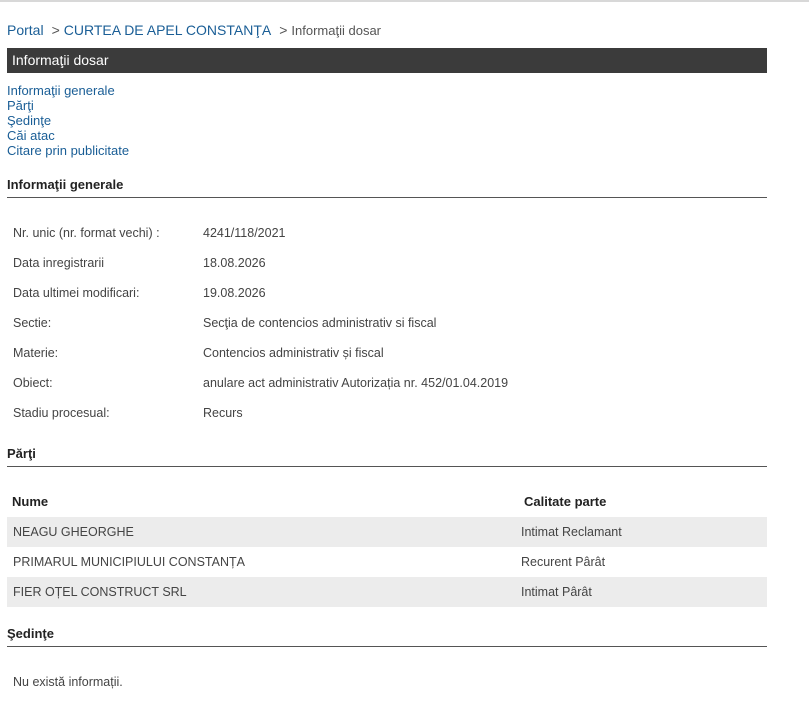 The width and height of the screenshot is (809, 701). What do you see at coordinates (100, 592) in the screenshot?
I see `party-name: FIER OȚEL CONSTRUCT SRL` at bounding box center [100, 592].